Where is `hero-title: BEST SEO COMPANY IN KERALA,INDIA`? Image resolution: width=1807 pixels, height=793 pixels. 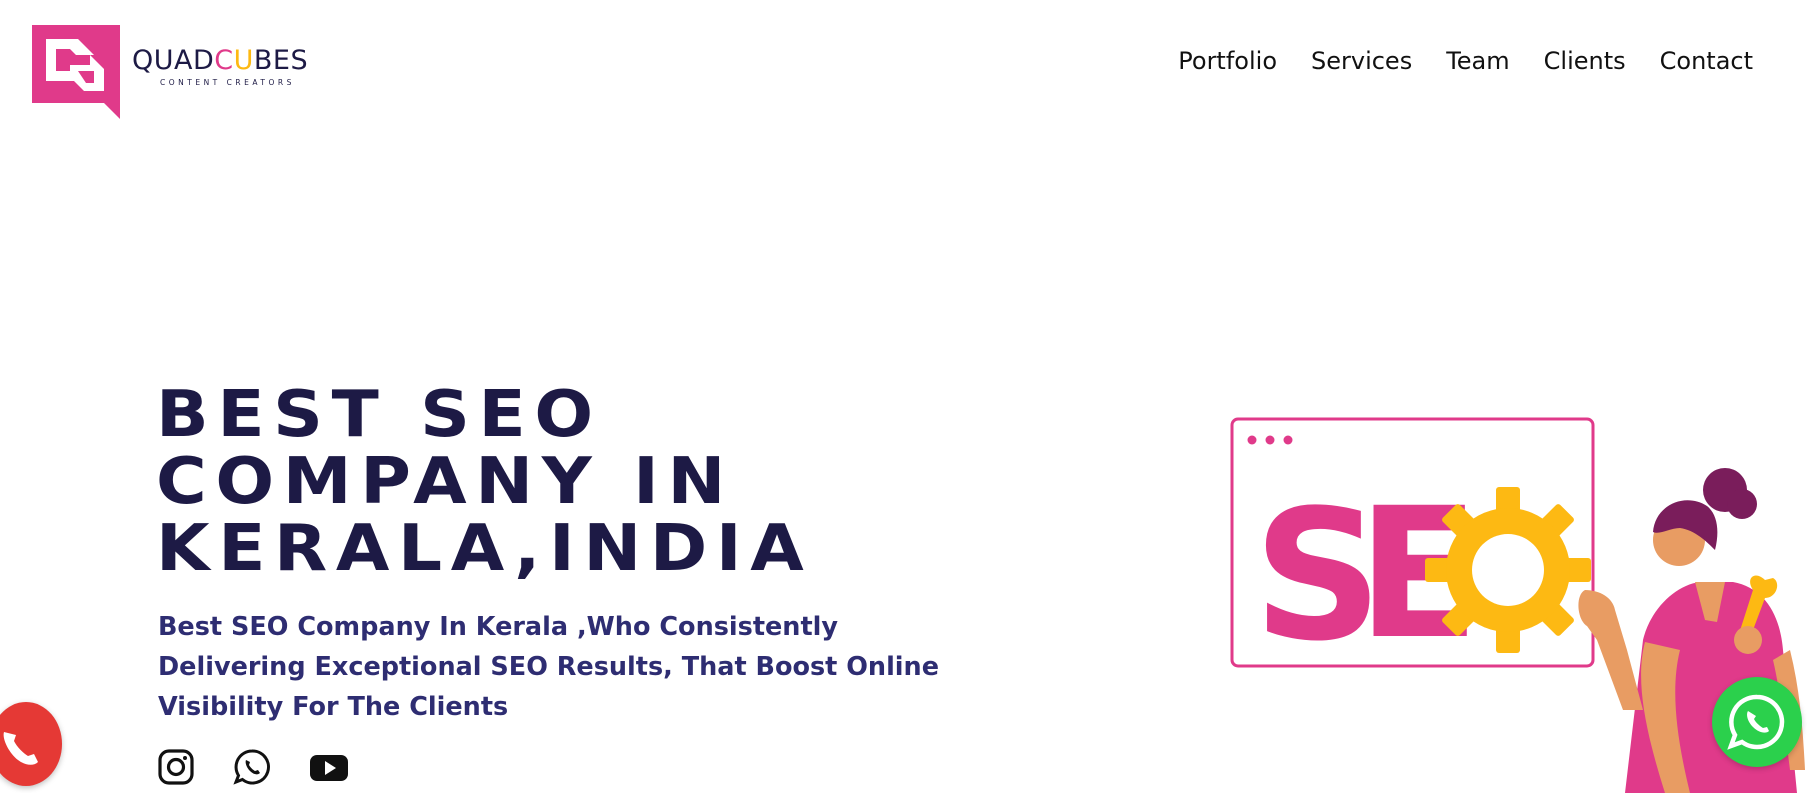 hero-title: BEST SEO COMPANY IN KERALA,INDIA is located at coordinates (588, 482).